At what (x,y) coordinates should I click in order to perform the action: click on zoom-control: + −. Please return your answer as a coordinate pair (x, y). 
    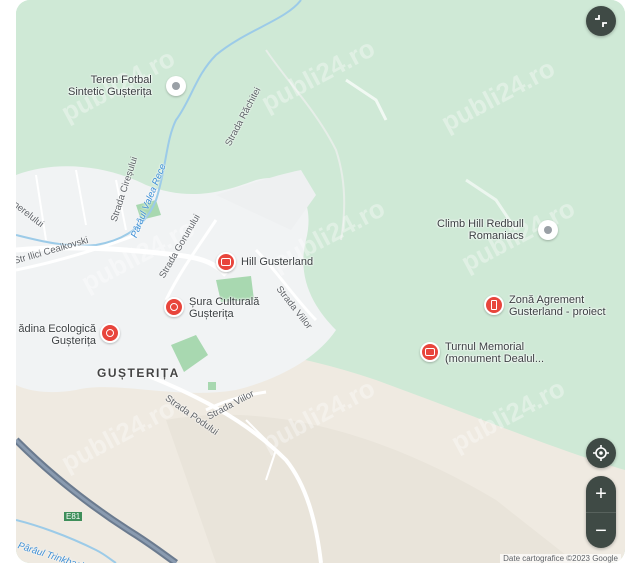
    Looking at the image, I should click on (601, 512).